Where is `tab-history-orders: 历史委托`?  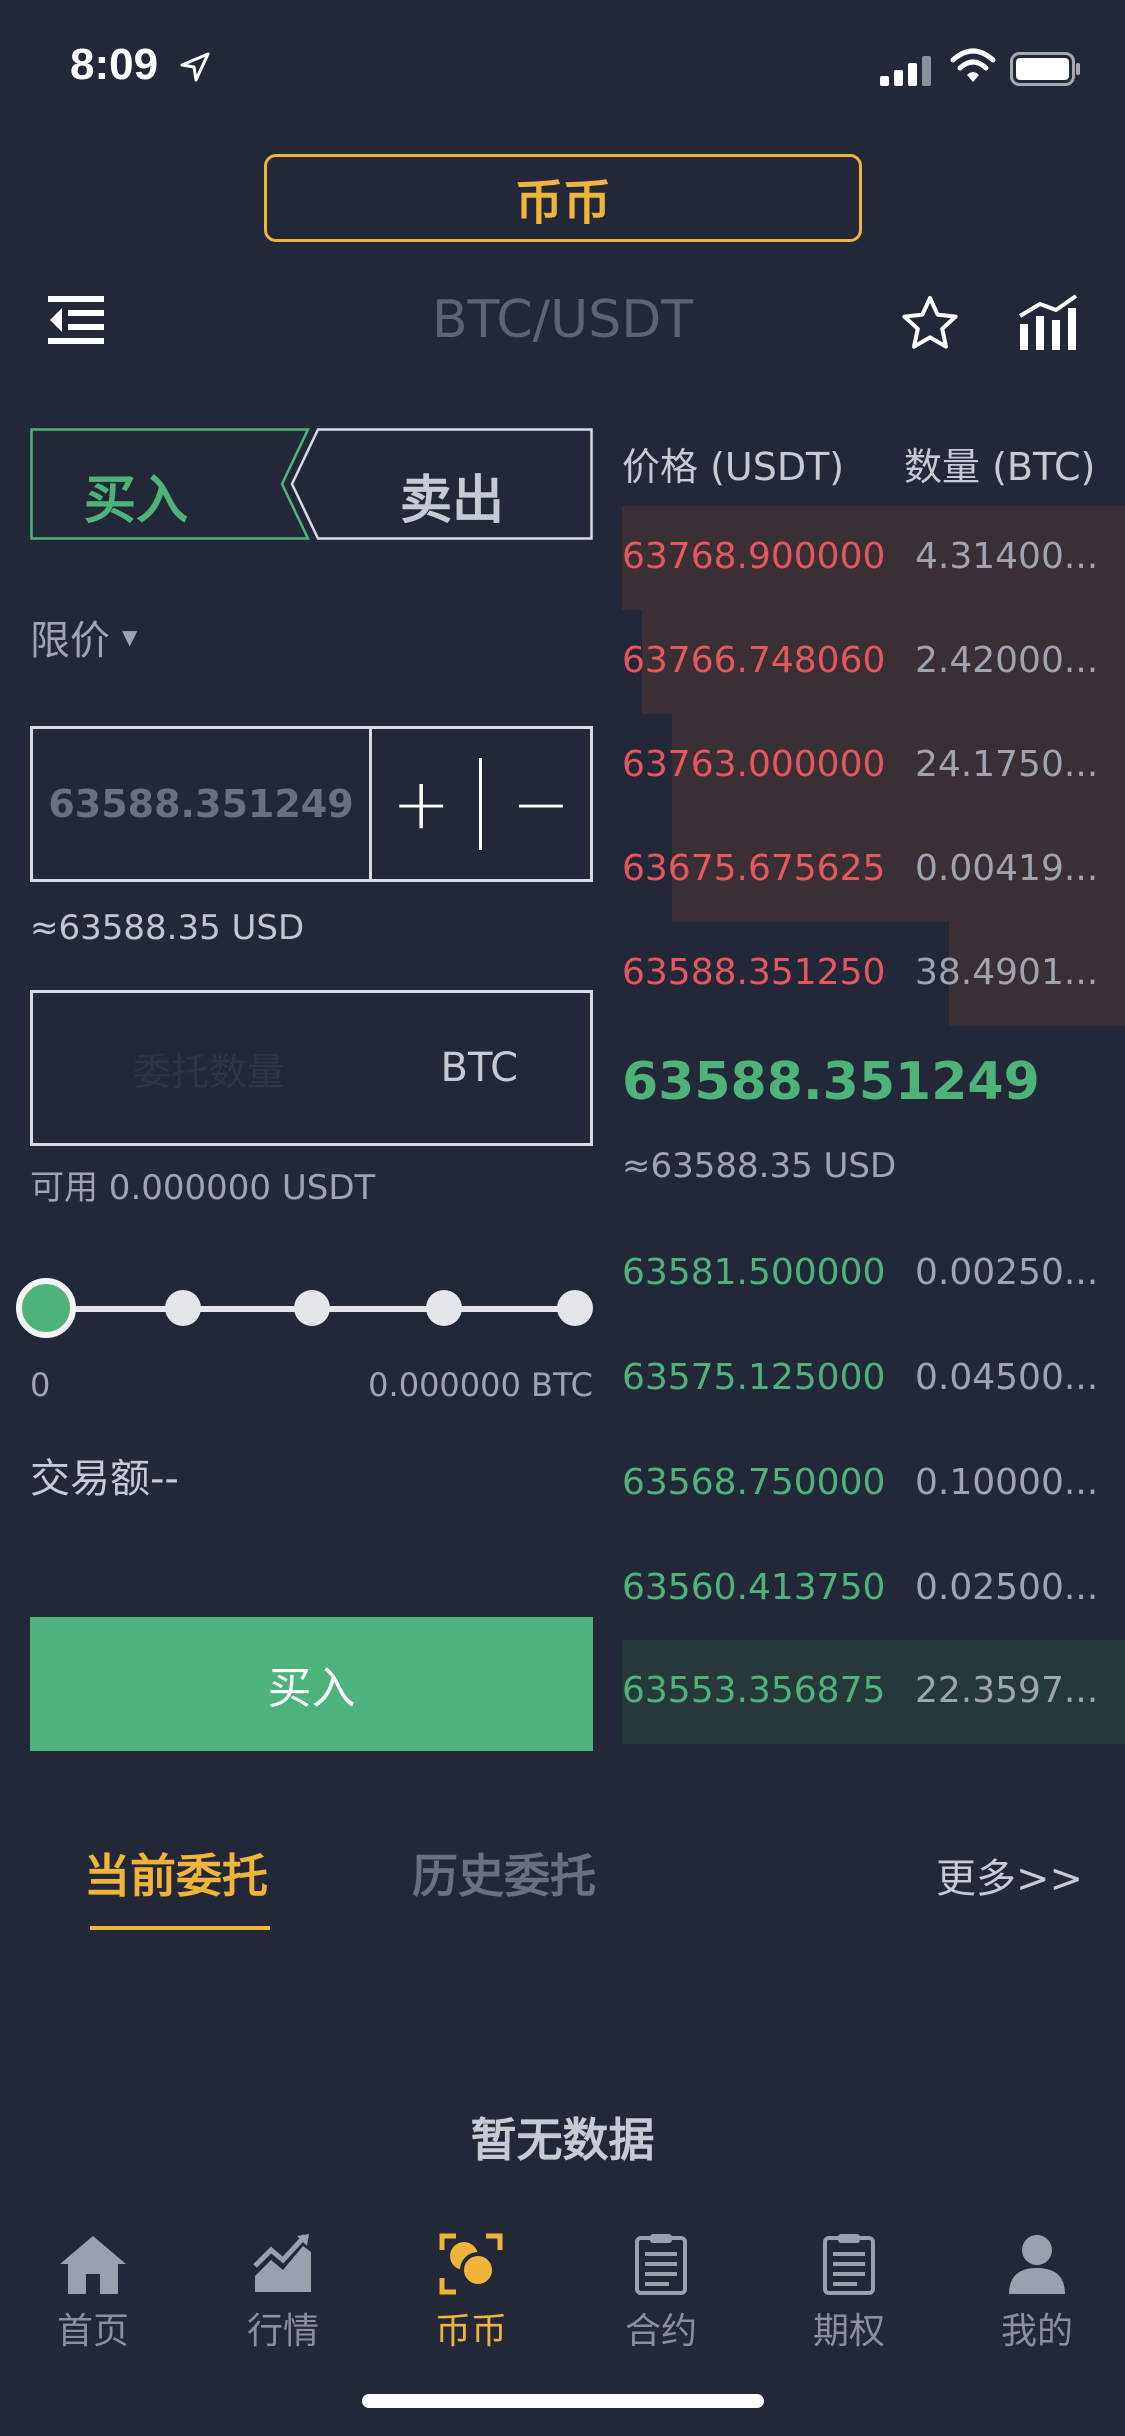 tab-history-orders: 历史委托 is located at coordinates (504, 1873).